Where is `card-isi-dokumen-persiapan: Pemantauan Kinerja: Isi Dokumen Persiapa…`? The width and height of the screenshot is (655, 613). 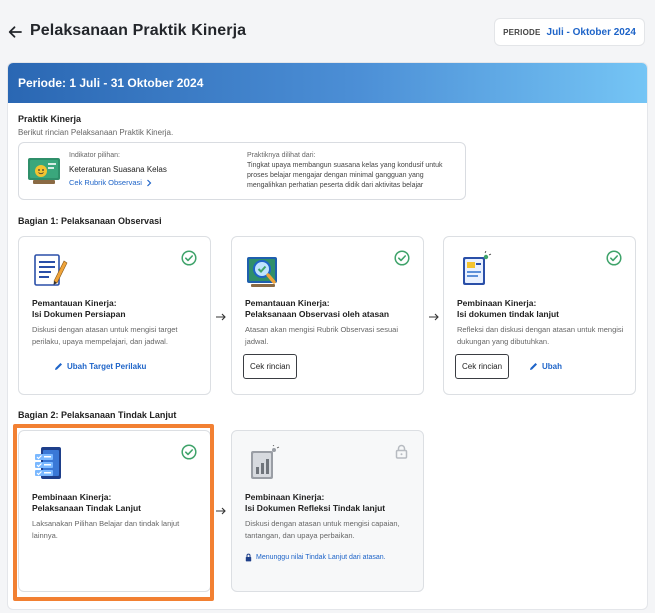 card-isi-dokumen-persiapan: Pemantauan Kinerja: Isi Dokumen Persiapa… is located at coordinates (114, 315).